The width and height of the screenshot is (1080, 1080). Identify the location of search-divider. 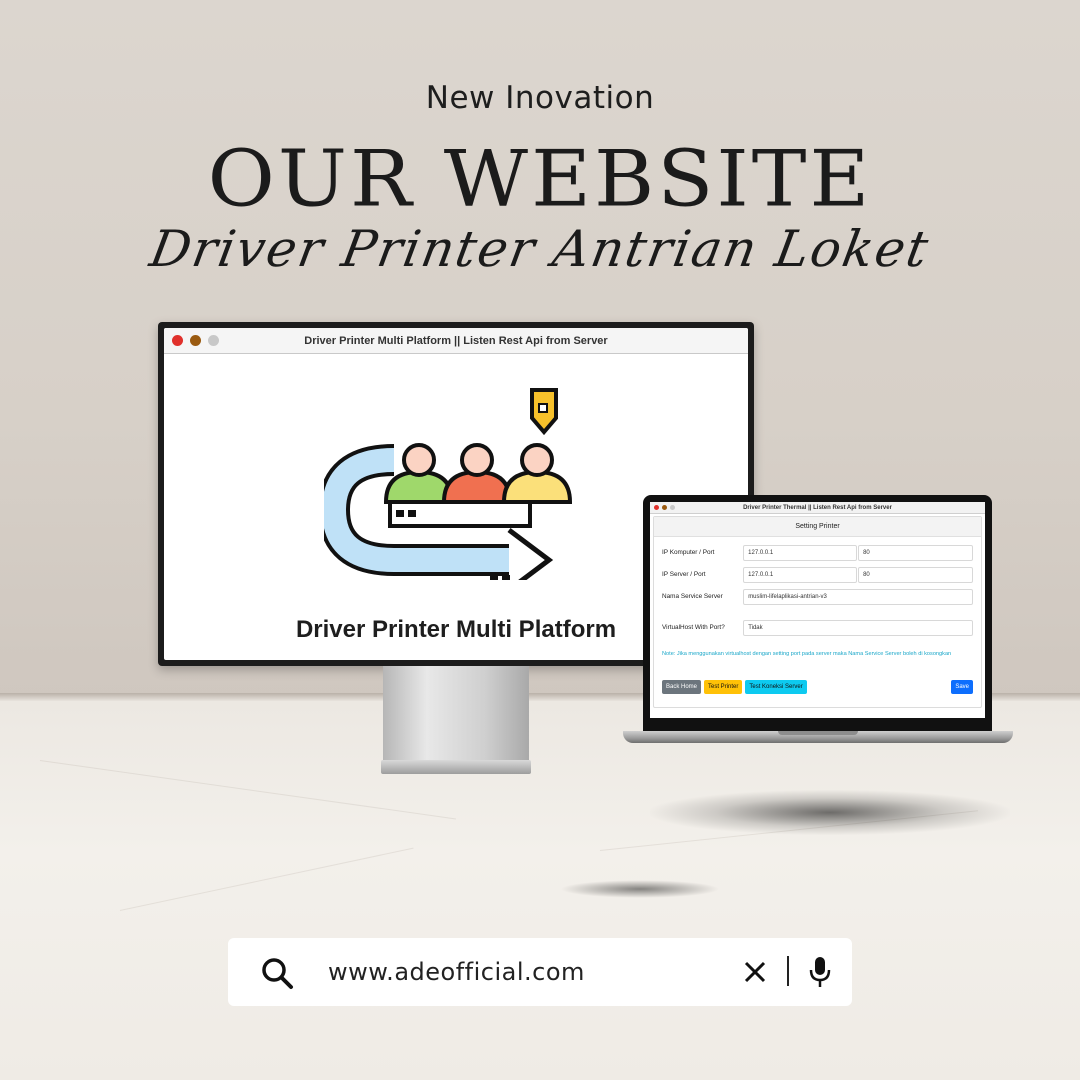
(788, 971).